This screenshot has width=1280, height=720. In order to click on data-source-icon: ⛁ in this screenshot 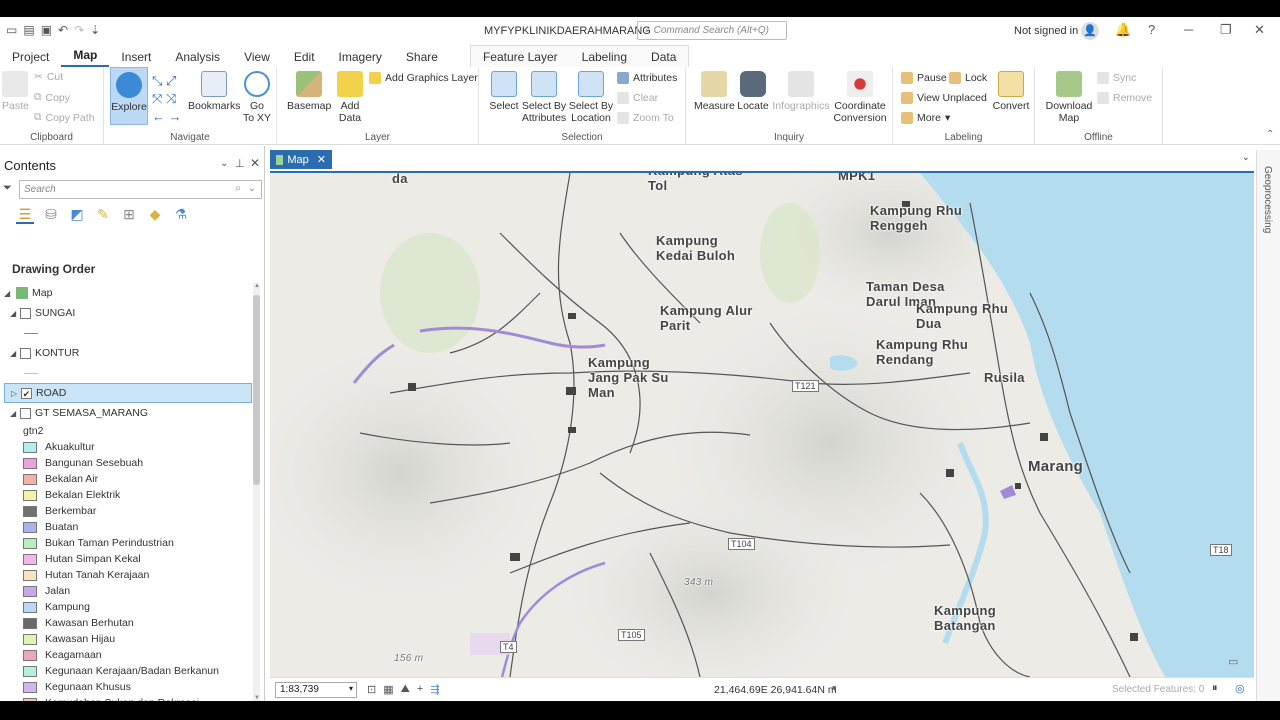, I will do `click(51, 215)`.